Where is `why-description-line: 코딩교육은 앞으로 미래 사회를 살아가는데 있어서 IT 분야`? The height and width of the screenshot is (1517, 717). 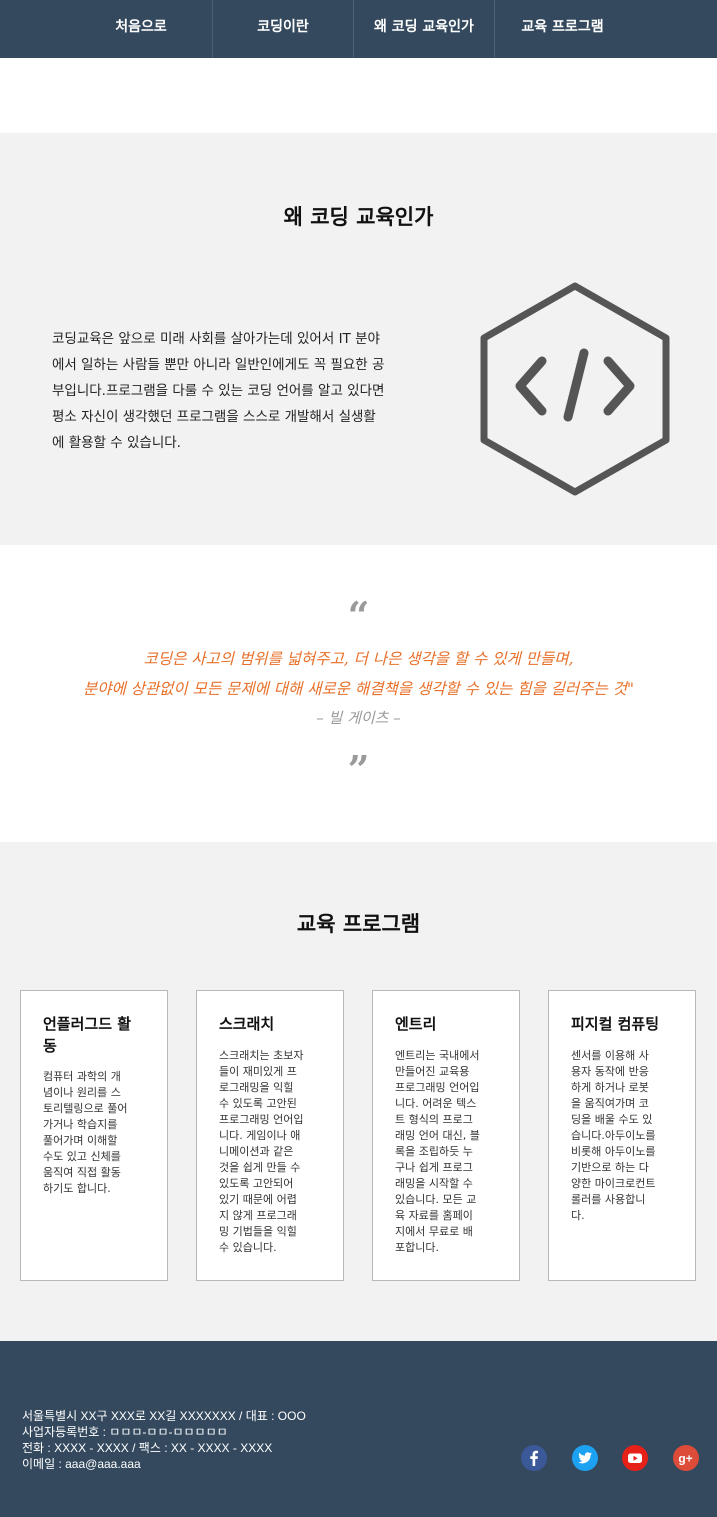 why-description-line: 코딩교육은 앞으로 미래 사회를 살아가는데 있어서 IT 분야 is located at coordinates (216, 339).